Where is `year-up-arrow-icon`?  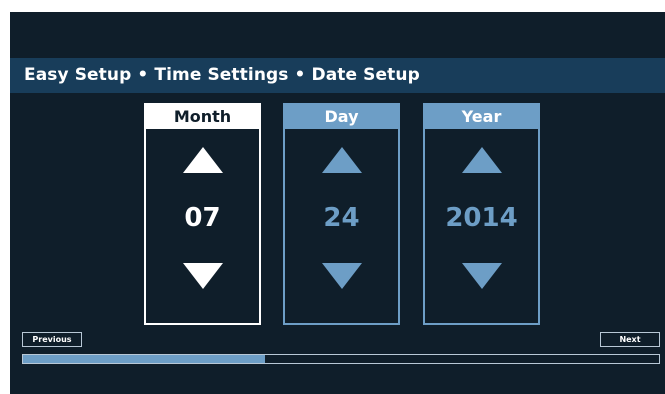
year-up-arrow-icon is located at coordinates (481, 160).